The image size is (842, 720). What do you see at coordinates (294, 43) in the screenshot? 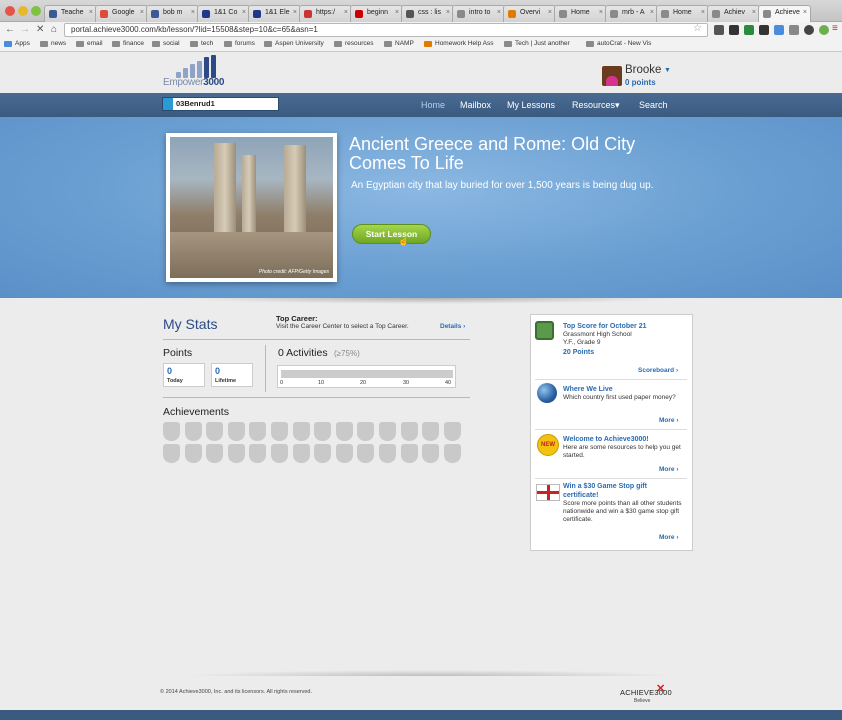
I see `bookmark-item: Aspen University` at bounding box center [294, 43].